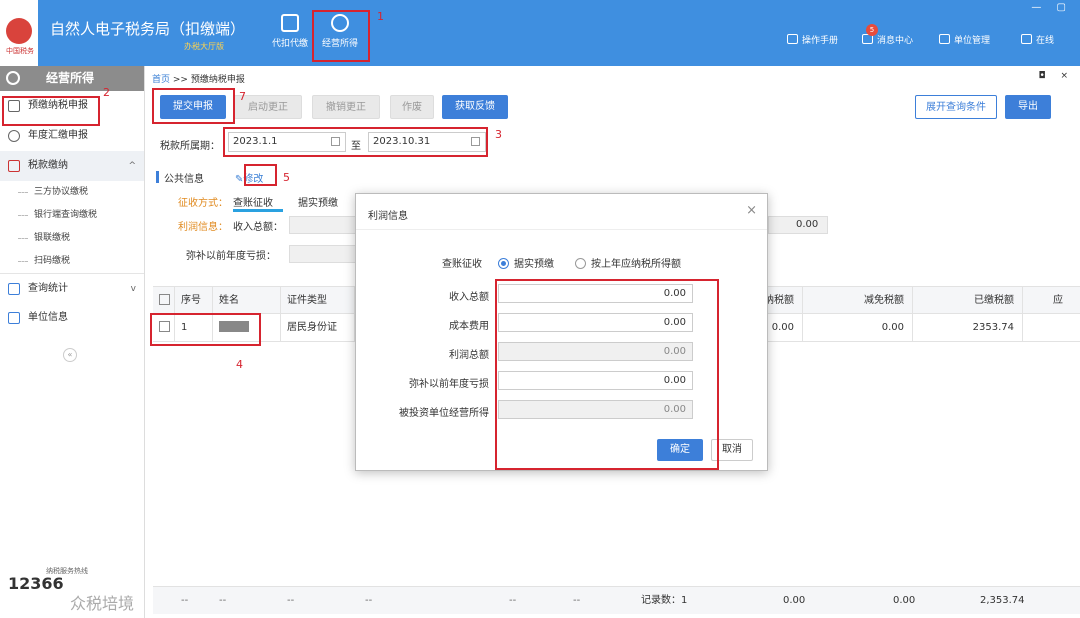 The width and height of the screenshot is (1080, 618). What do you see at coordinates (427, 142) in the screenshot?
I see `period-end-input: 2023.10.31` at bounding box center [427, 142].